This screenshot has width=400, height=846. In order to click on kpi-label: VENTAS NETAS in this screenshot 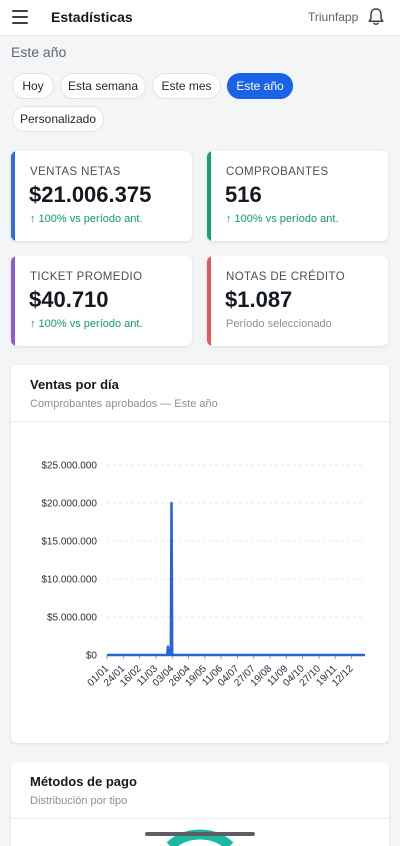, I will do `click(75, 172)`.